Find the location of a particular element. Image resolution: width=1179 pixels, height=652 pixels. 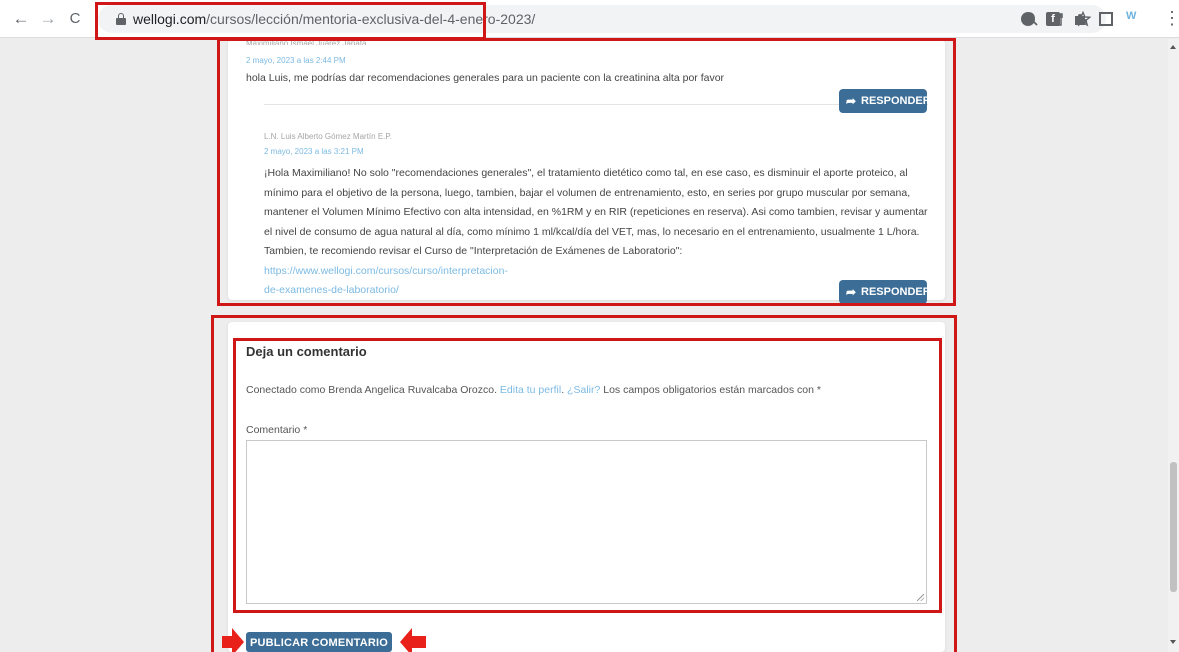

kebab-menu-icon: ⋮ is located at coordinates (1171, 18).